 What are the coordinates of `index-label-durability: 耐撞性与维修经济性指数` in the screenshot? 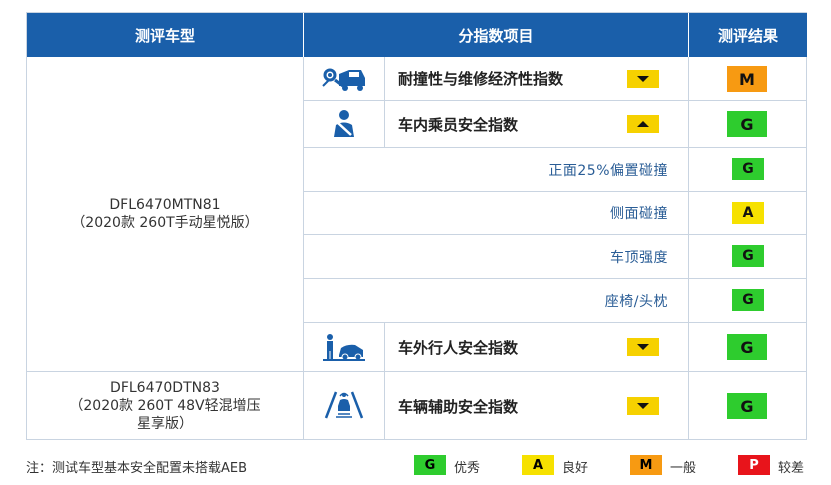 It's located at (481, 79).